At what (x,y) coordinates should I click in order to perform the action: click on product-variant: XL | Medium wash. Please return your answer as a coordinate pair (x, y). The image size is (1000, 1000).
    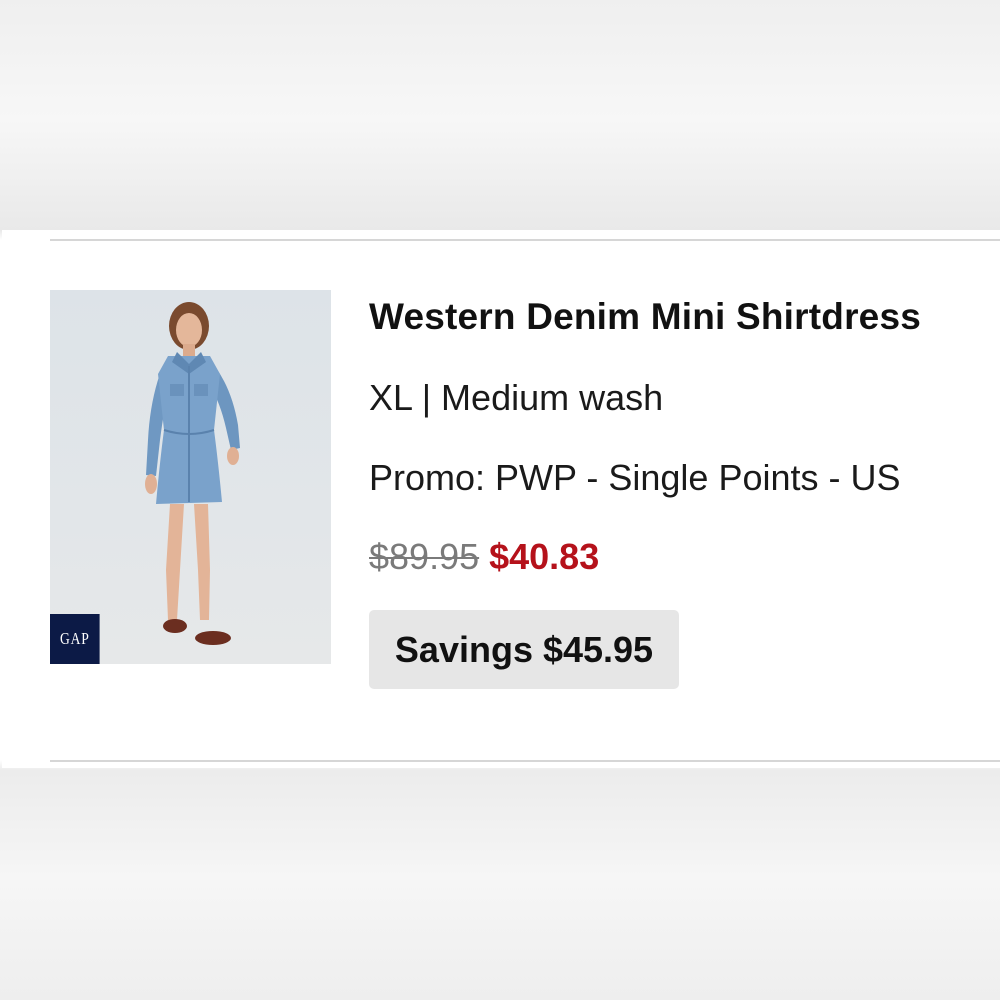
    Looking at the image, I should click on (516, 397).